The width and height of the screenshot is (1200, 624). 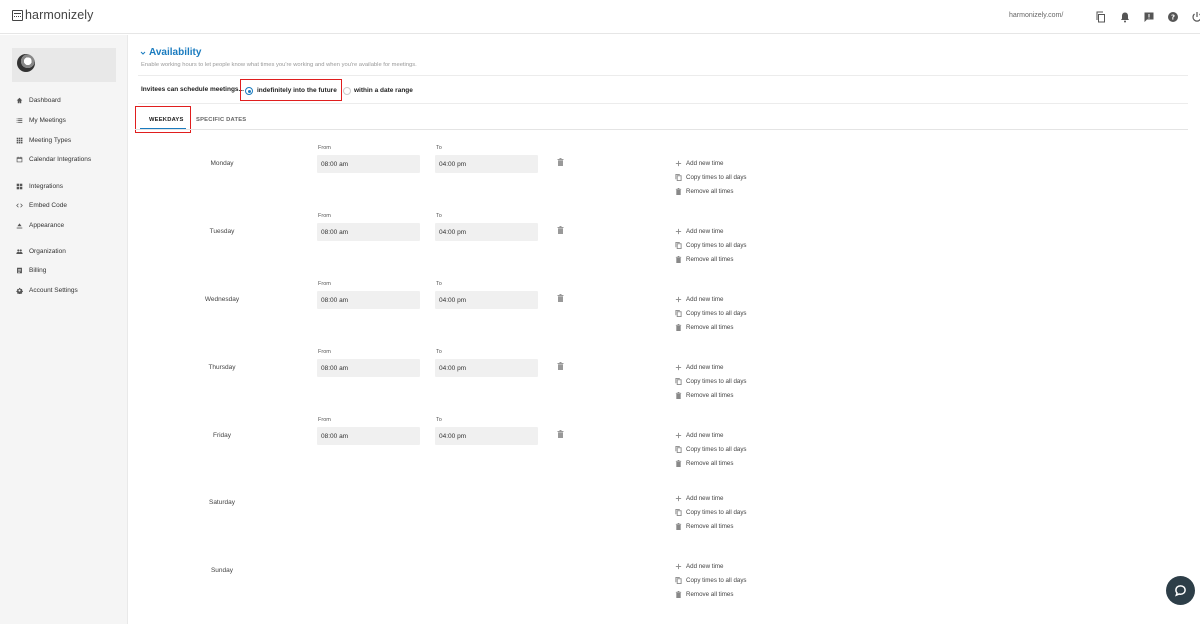 I want to click on divider, so click(x=663, y=75).